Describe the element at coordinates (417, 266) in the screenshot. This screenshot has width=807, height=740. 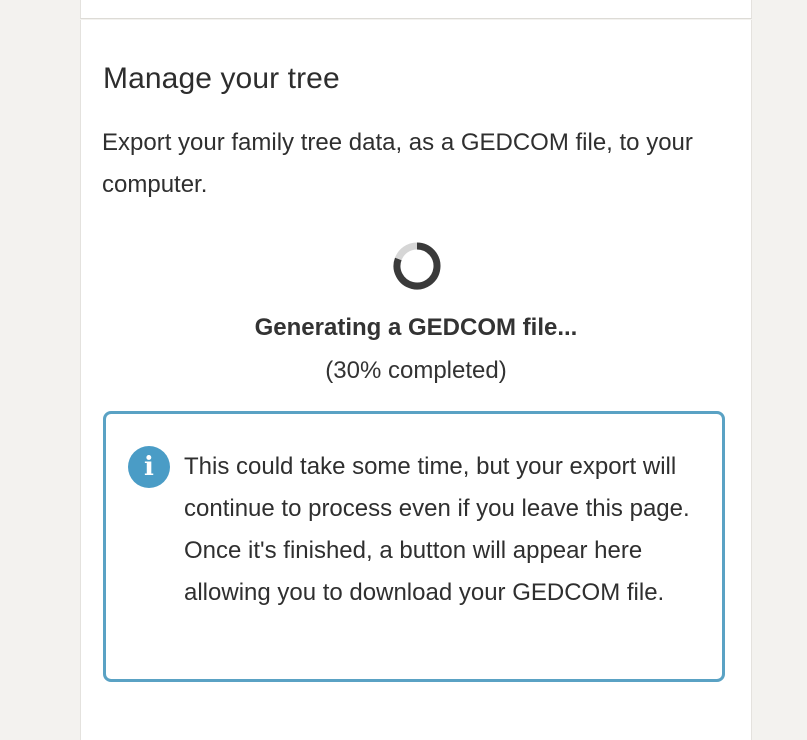
I see `loading-spinner-icon` at that location.